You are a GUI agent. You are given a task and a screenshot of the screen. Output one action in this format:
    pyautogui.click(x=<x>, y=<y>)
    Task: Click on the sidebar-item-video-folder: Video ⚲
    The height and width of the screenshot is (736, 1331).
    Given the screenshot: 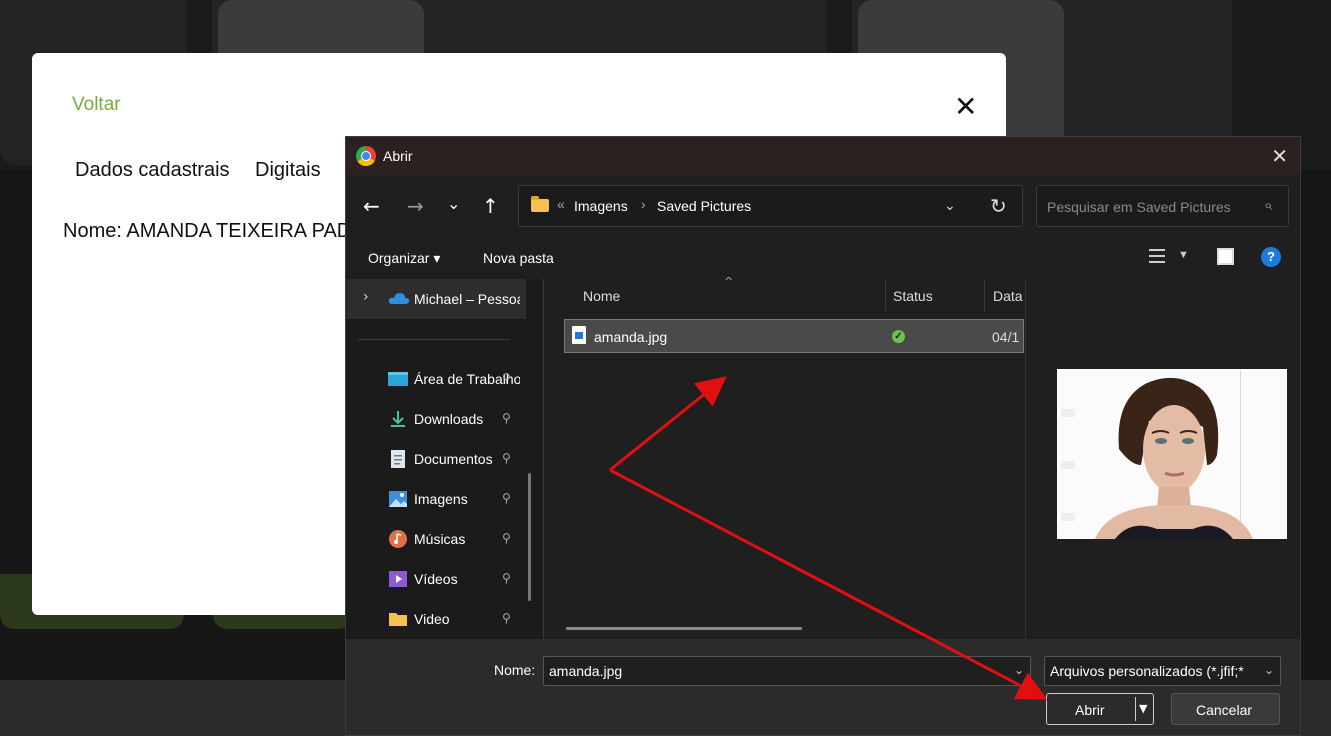 What is the action you would take?
    pyautogui.click(x=436, y=619)
    